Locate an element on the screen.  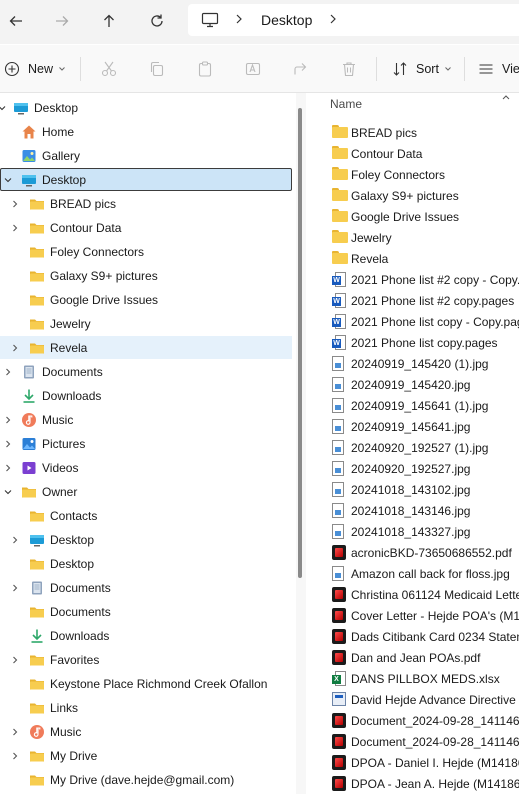
file-row: Christina 061124 Medicaid Letter is located at coordinates (412, 594).